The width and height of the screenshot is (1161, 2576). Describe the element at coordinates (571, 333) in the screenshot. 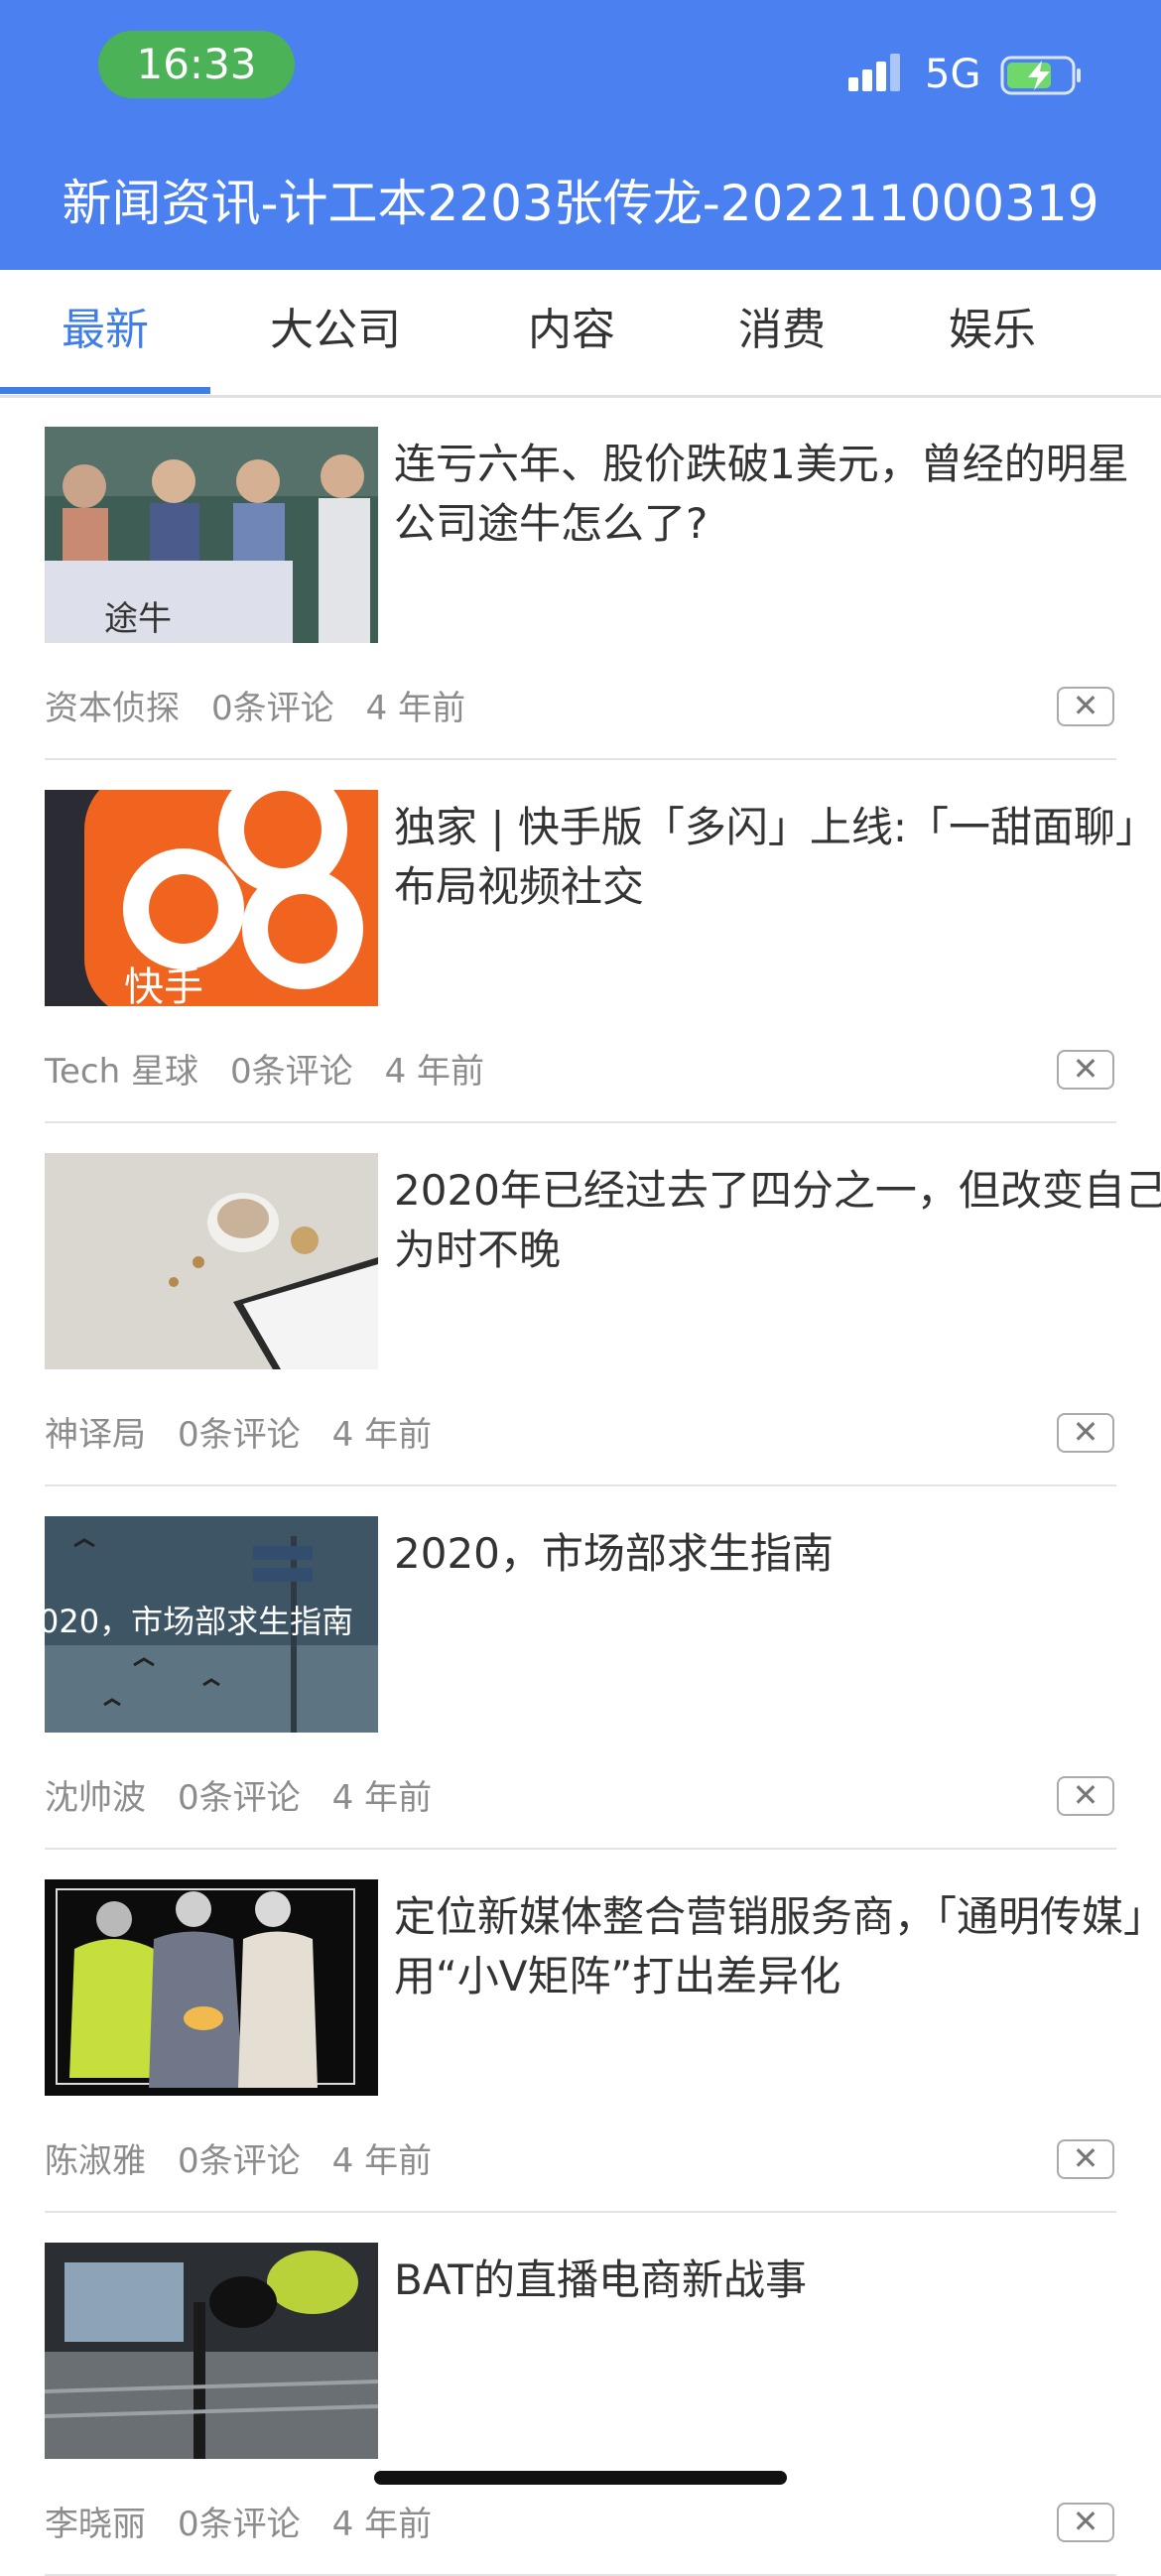

I see `tab-content: 内容` at that location.